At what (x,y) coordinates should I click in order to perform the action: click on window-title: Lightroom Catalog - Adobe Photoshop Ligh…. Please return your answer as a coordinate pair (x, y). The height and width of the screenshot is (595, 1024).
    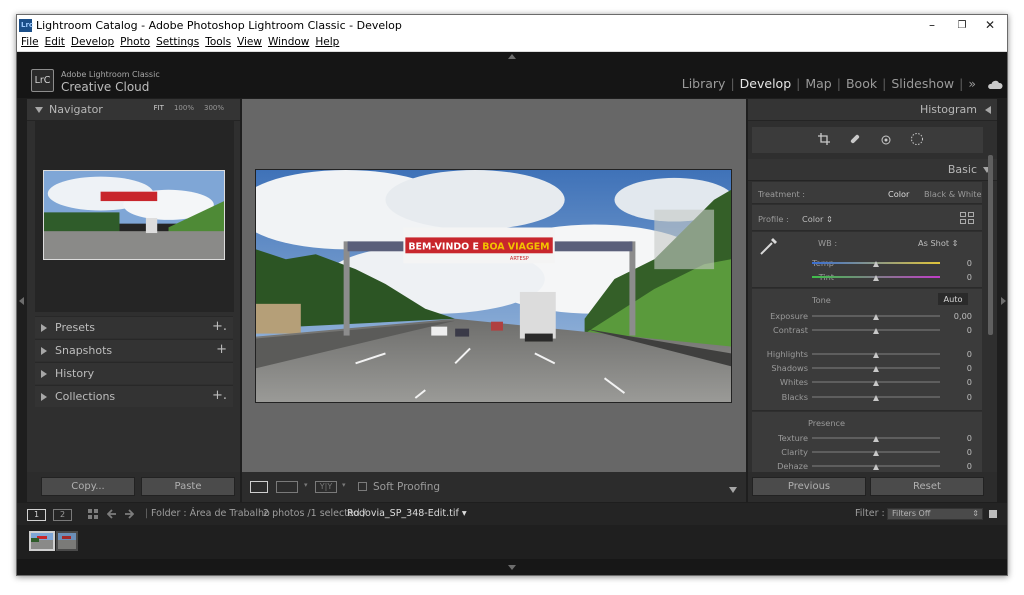
    Looking at the image, I should click on (219, 25).